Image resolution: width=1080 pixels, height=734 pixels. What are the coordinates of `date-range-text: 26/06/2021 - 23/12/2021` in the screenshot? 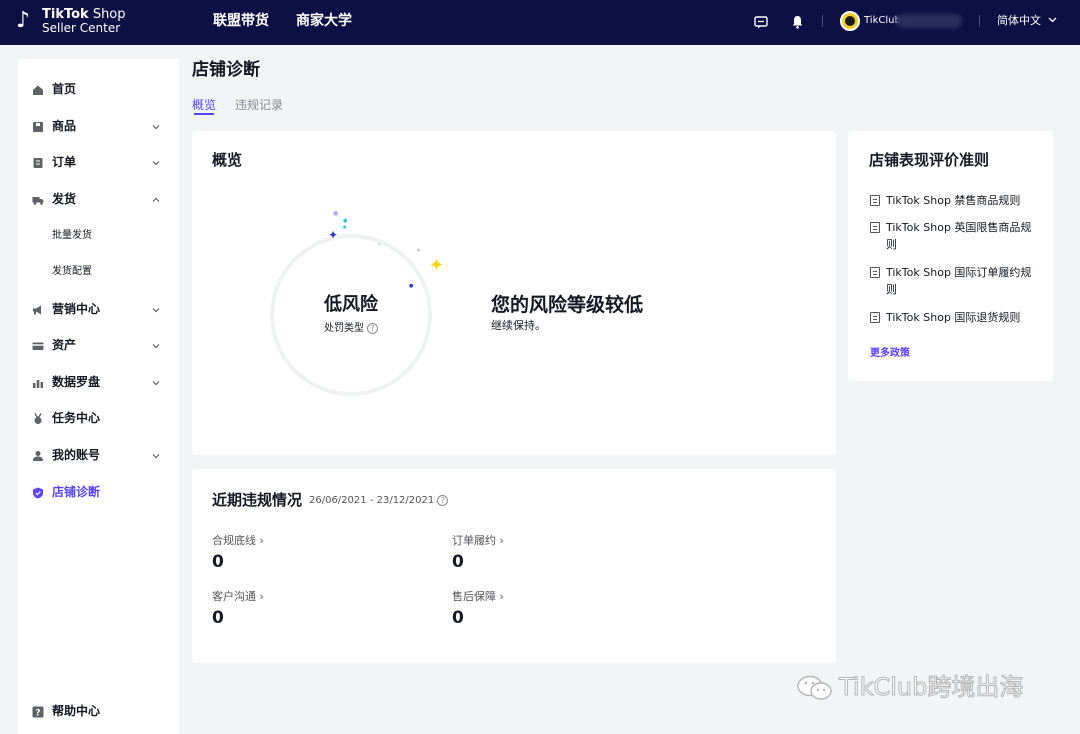 It's located at (372, 500).